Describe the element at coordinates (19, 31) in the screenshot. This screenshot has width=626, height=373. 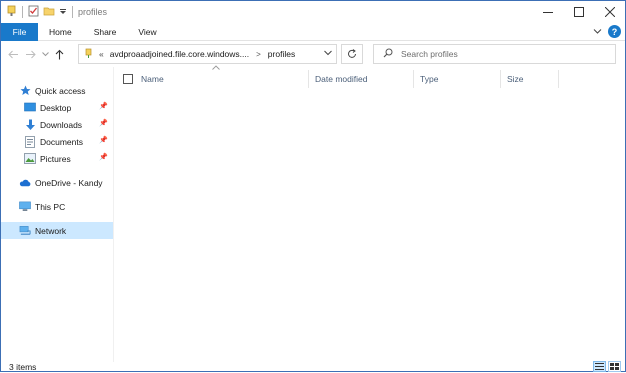
I see `tab-file: File` at that location.